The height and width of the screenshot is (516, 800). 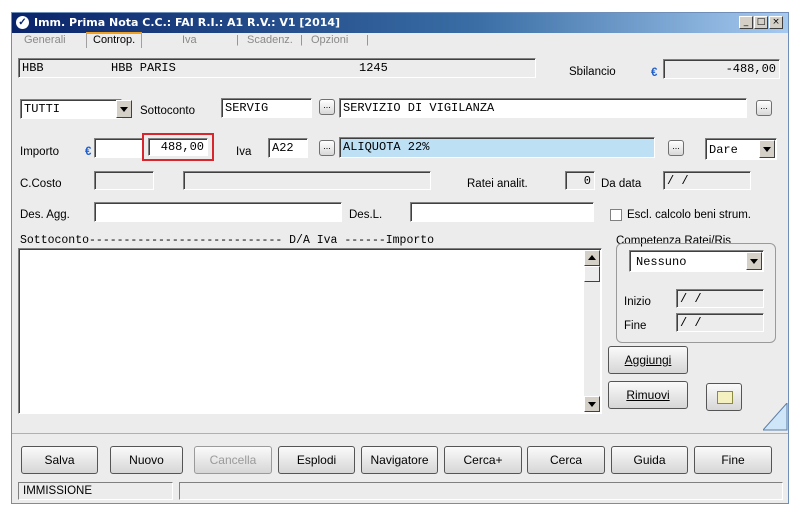 I want to click on fine-button: Fine, so click(x=733, y=460).